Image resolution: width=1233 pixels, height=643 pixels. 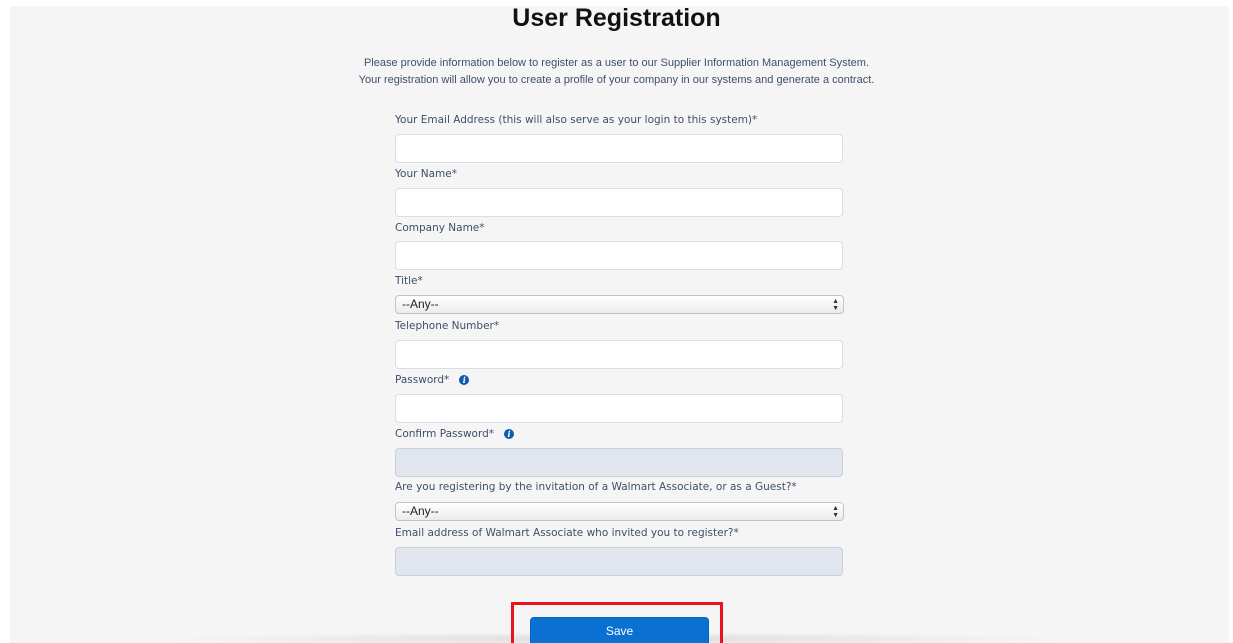 I want to click on invitation-select: --Any-- ▲ ▼, so click(x=619, y=511).